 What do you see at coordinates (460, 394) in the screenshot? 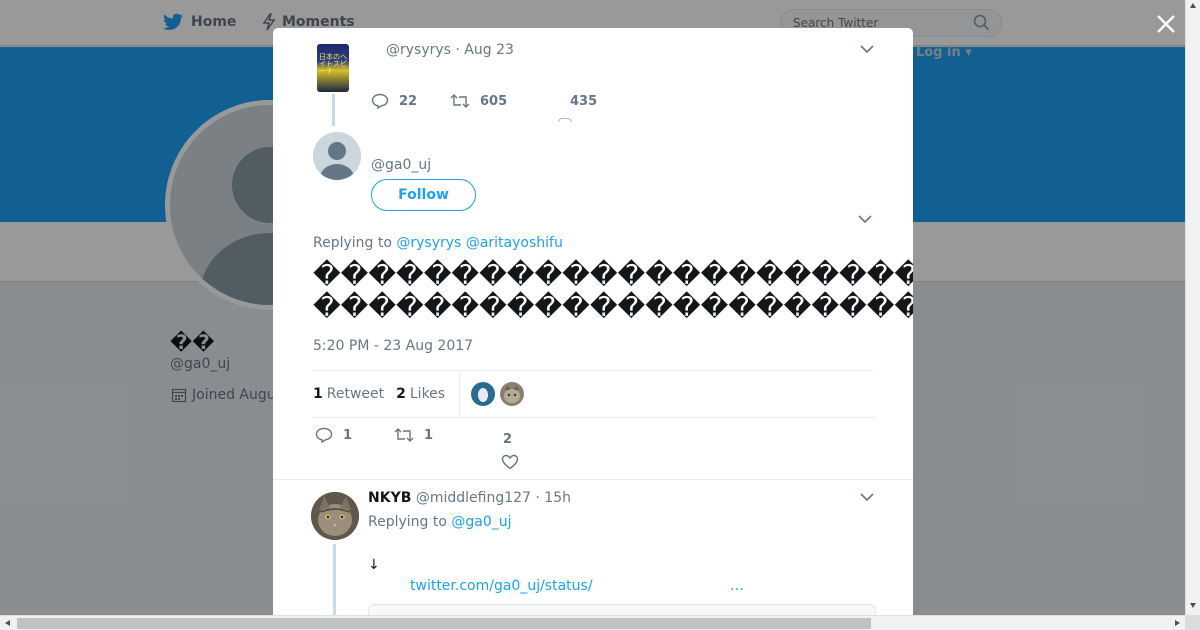
I see `stats-divider` at bounding box center [460, 394].